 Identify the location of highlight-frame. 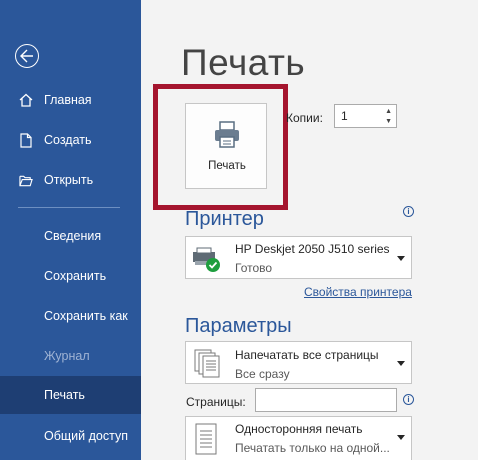
(220, 147).